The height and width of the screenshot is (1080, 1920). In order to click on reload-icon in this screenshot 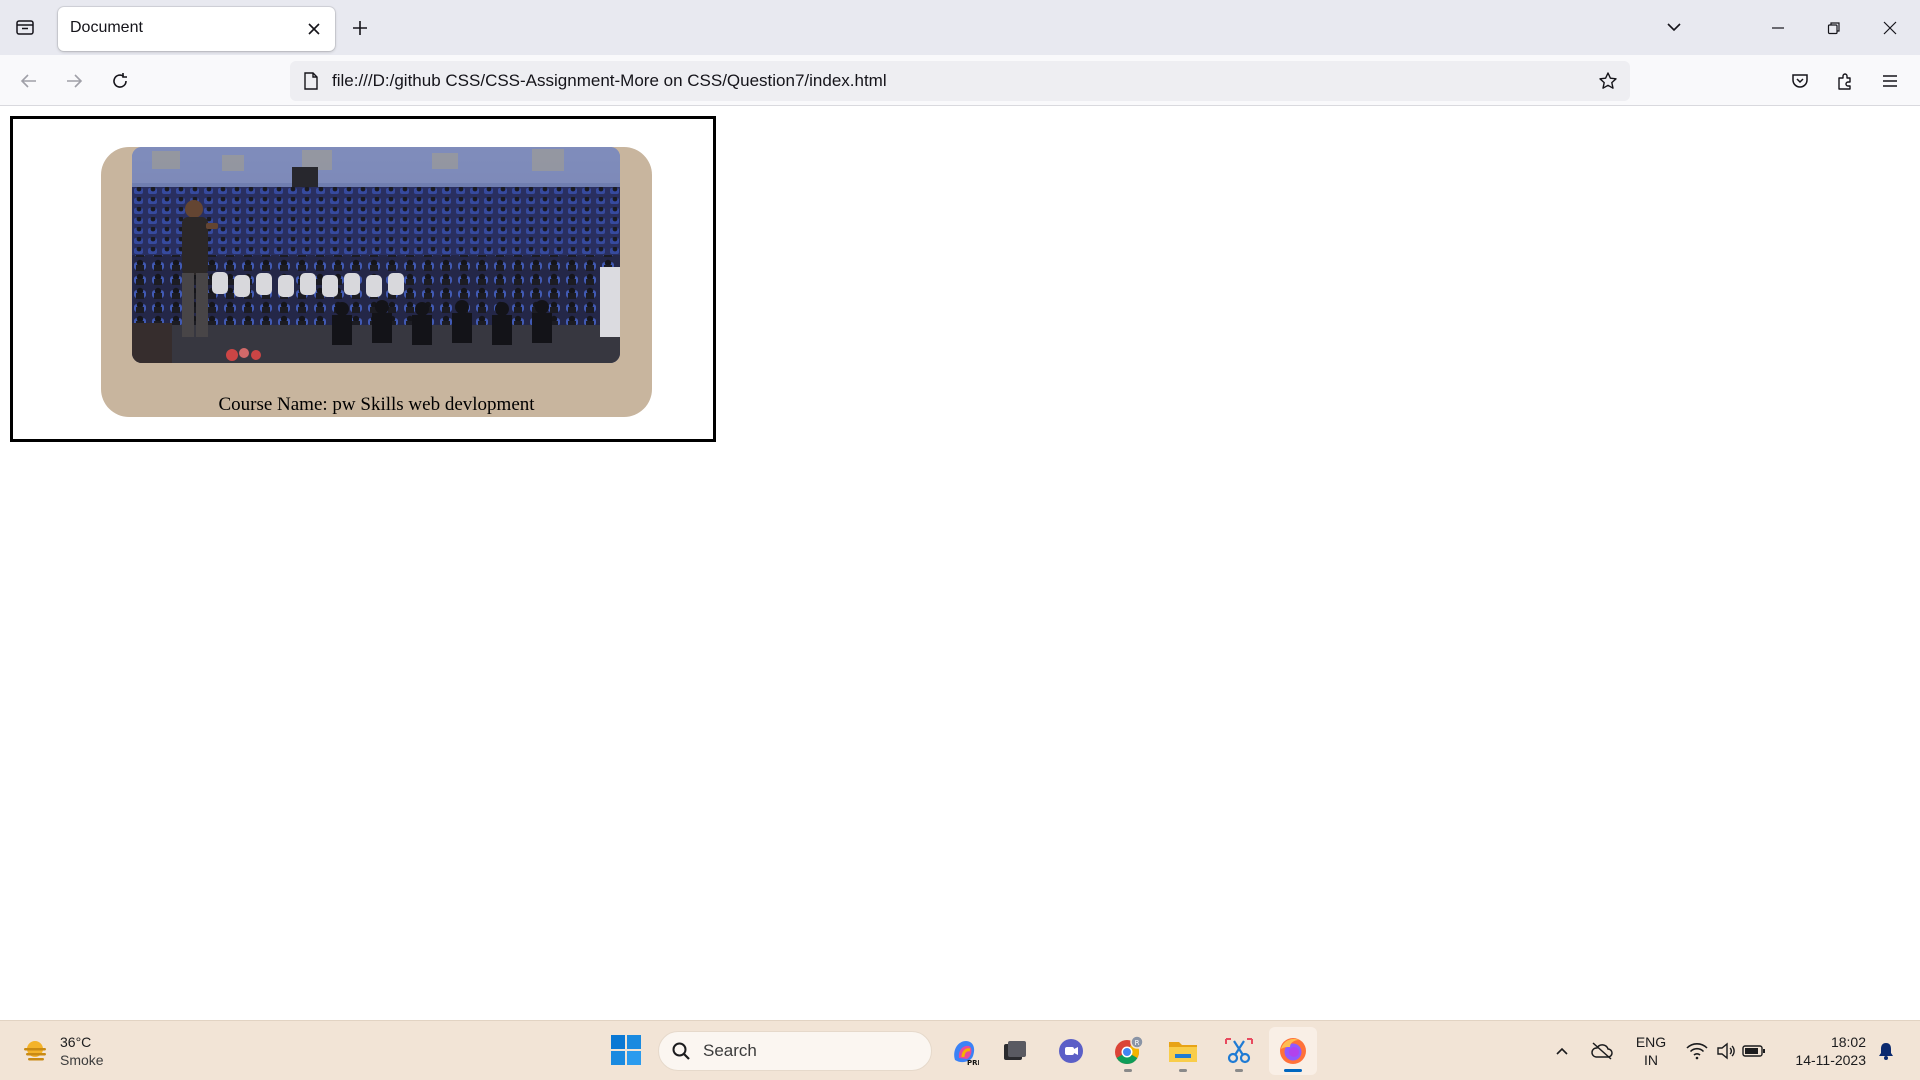, I will do `click(120, 80)`.